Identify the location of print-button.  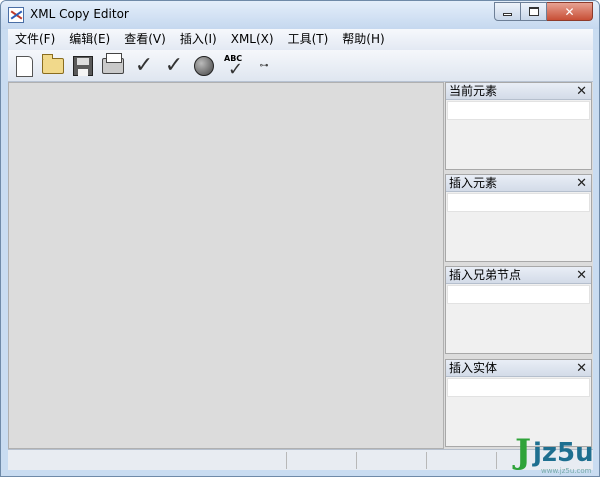
(113, 65).